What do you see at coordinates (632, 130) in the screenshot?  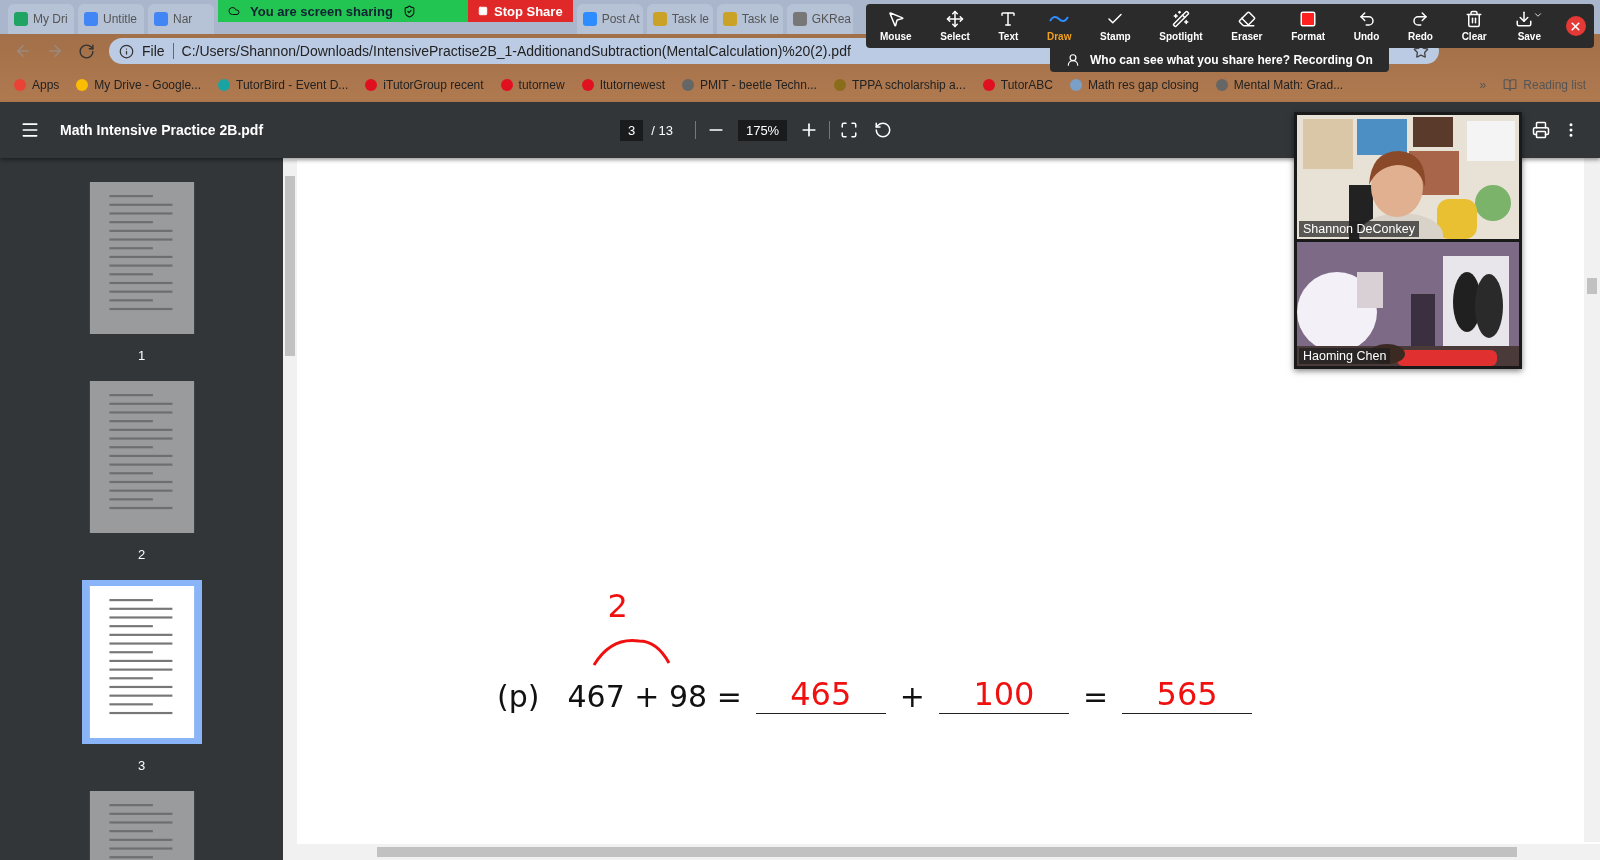 I see `page-number-field: 3` at bounding box center [632, 130].